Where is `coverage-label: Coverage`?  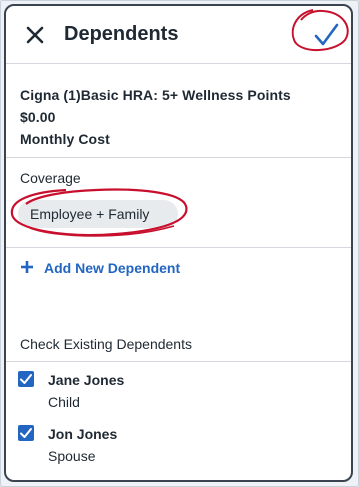 coverage-label: Coverage is located at coordinates (50, 178).